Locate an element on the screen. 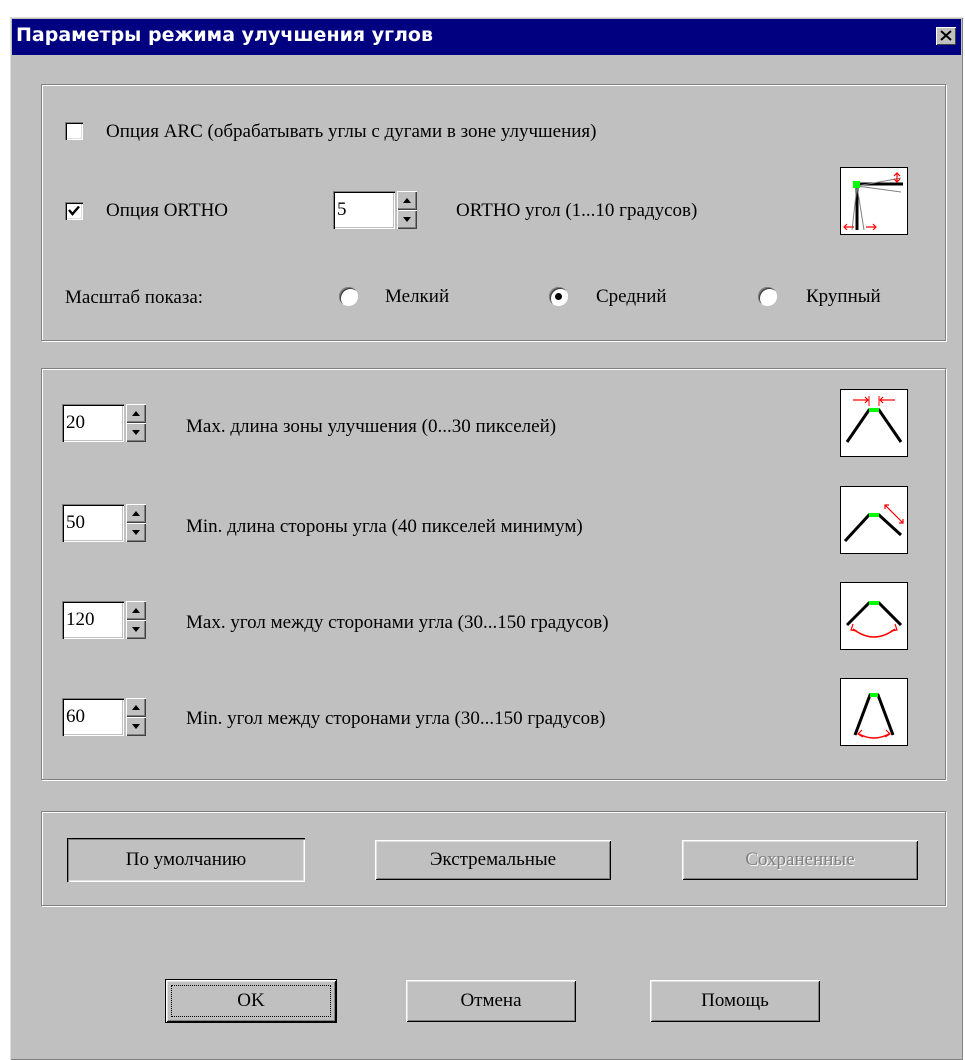  max-angle-icon is located at coordinates (874, 619).